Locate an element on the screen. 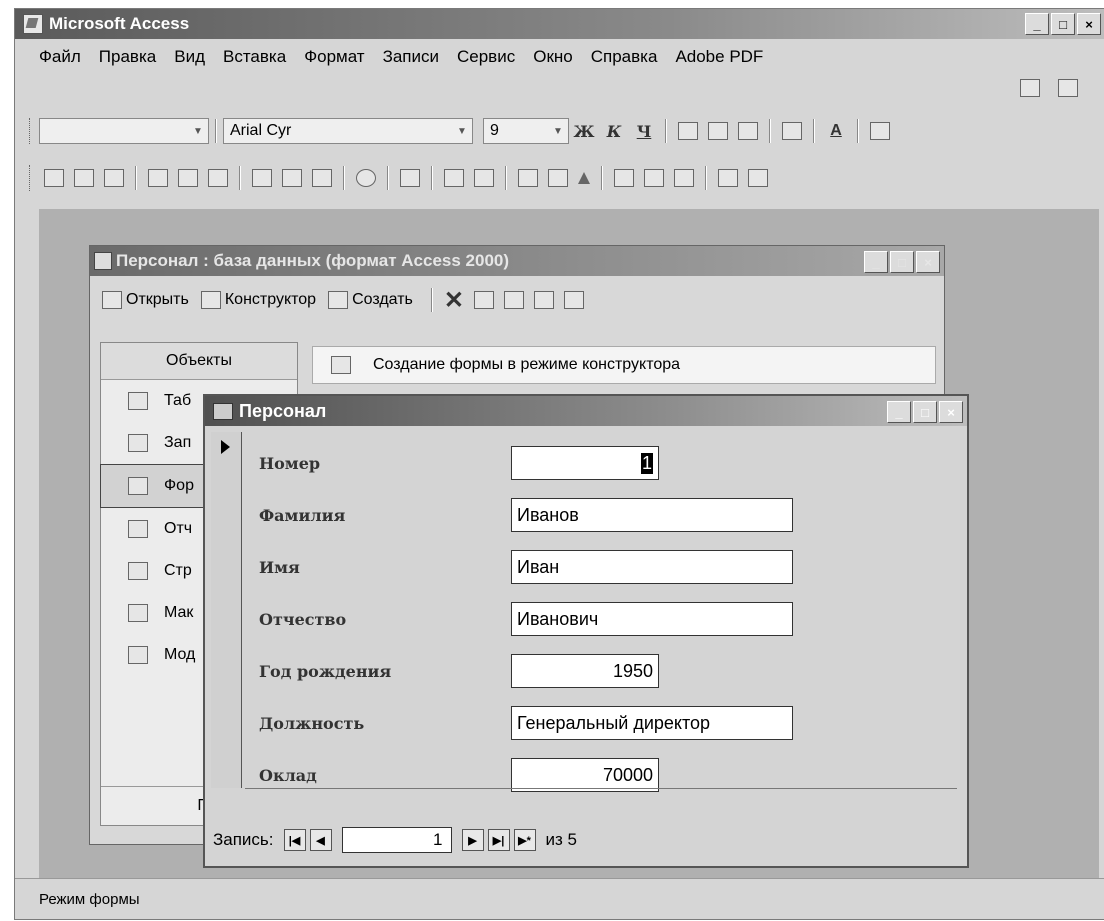 Image resolution: width=1104 pixels, height=921 pixels. field-position-input: Генеральный директор is located at coordinates (652, 723).